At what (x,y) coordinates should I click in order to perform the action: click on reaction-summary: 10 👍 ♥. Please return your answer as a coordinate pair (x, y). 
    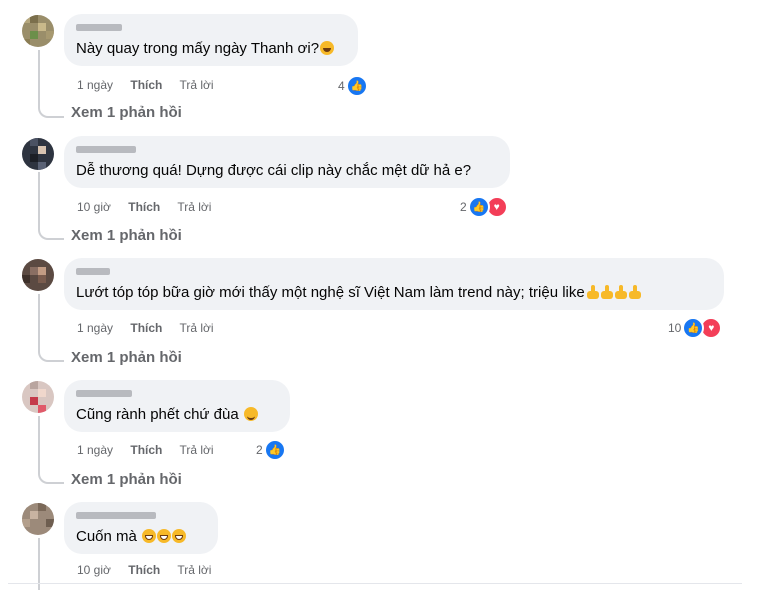
    Looking at the image, I should click on (695, 328).